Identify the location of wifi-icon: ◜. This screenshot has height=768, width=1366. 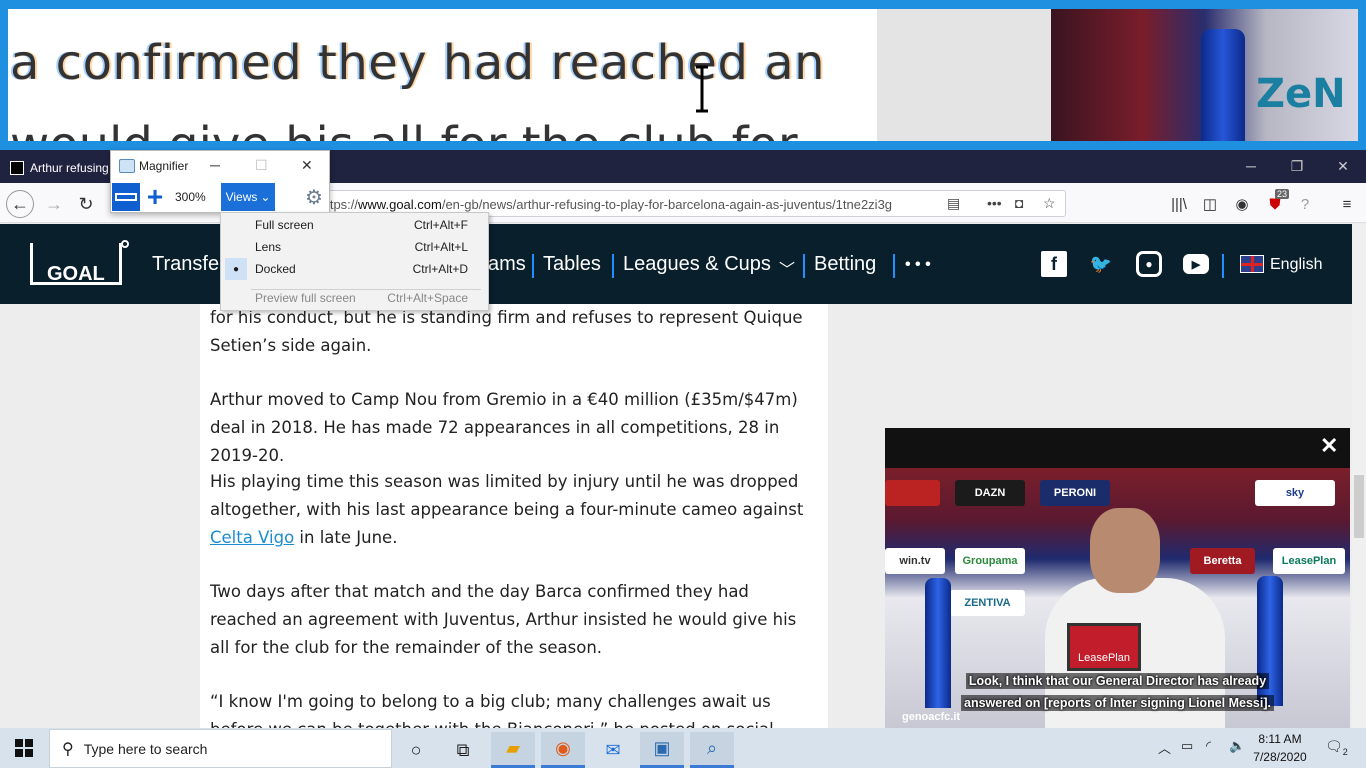
(1208, 746).